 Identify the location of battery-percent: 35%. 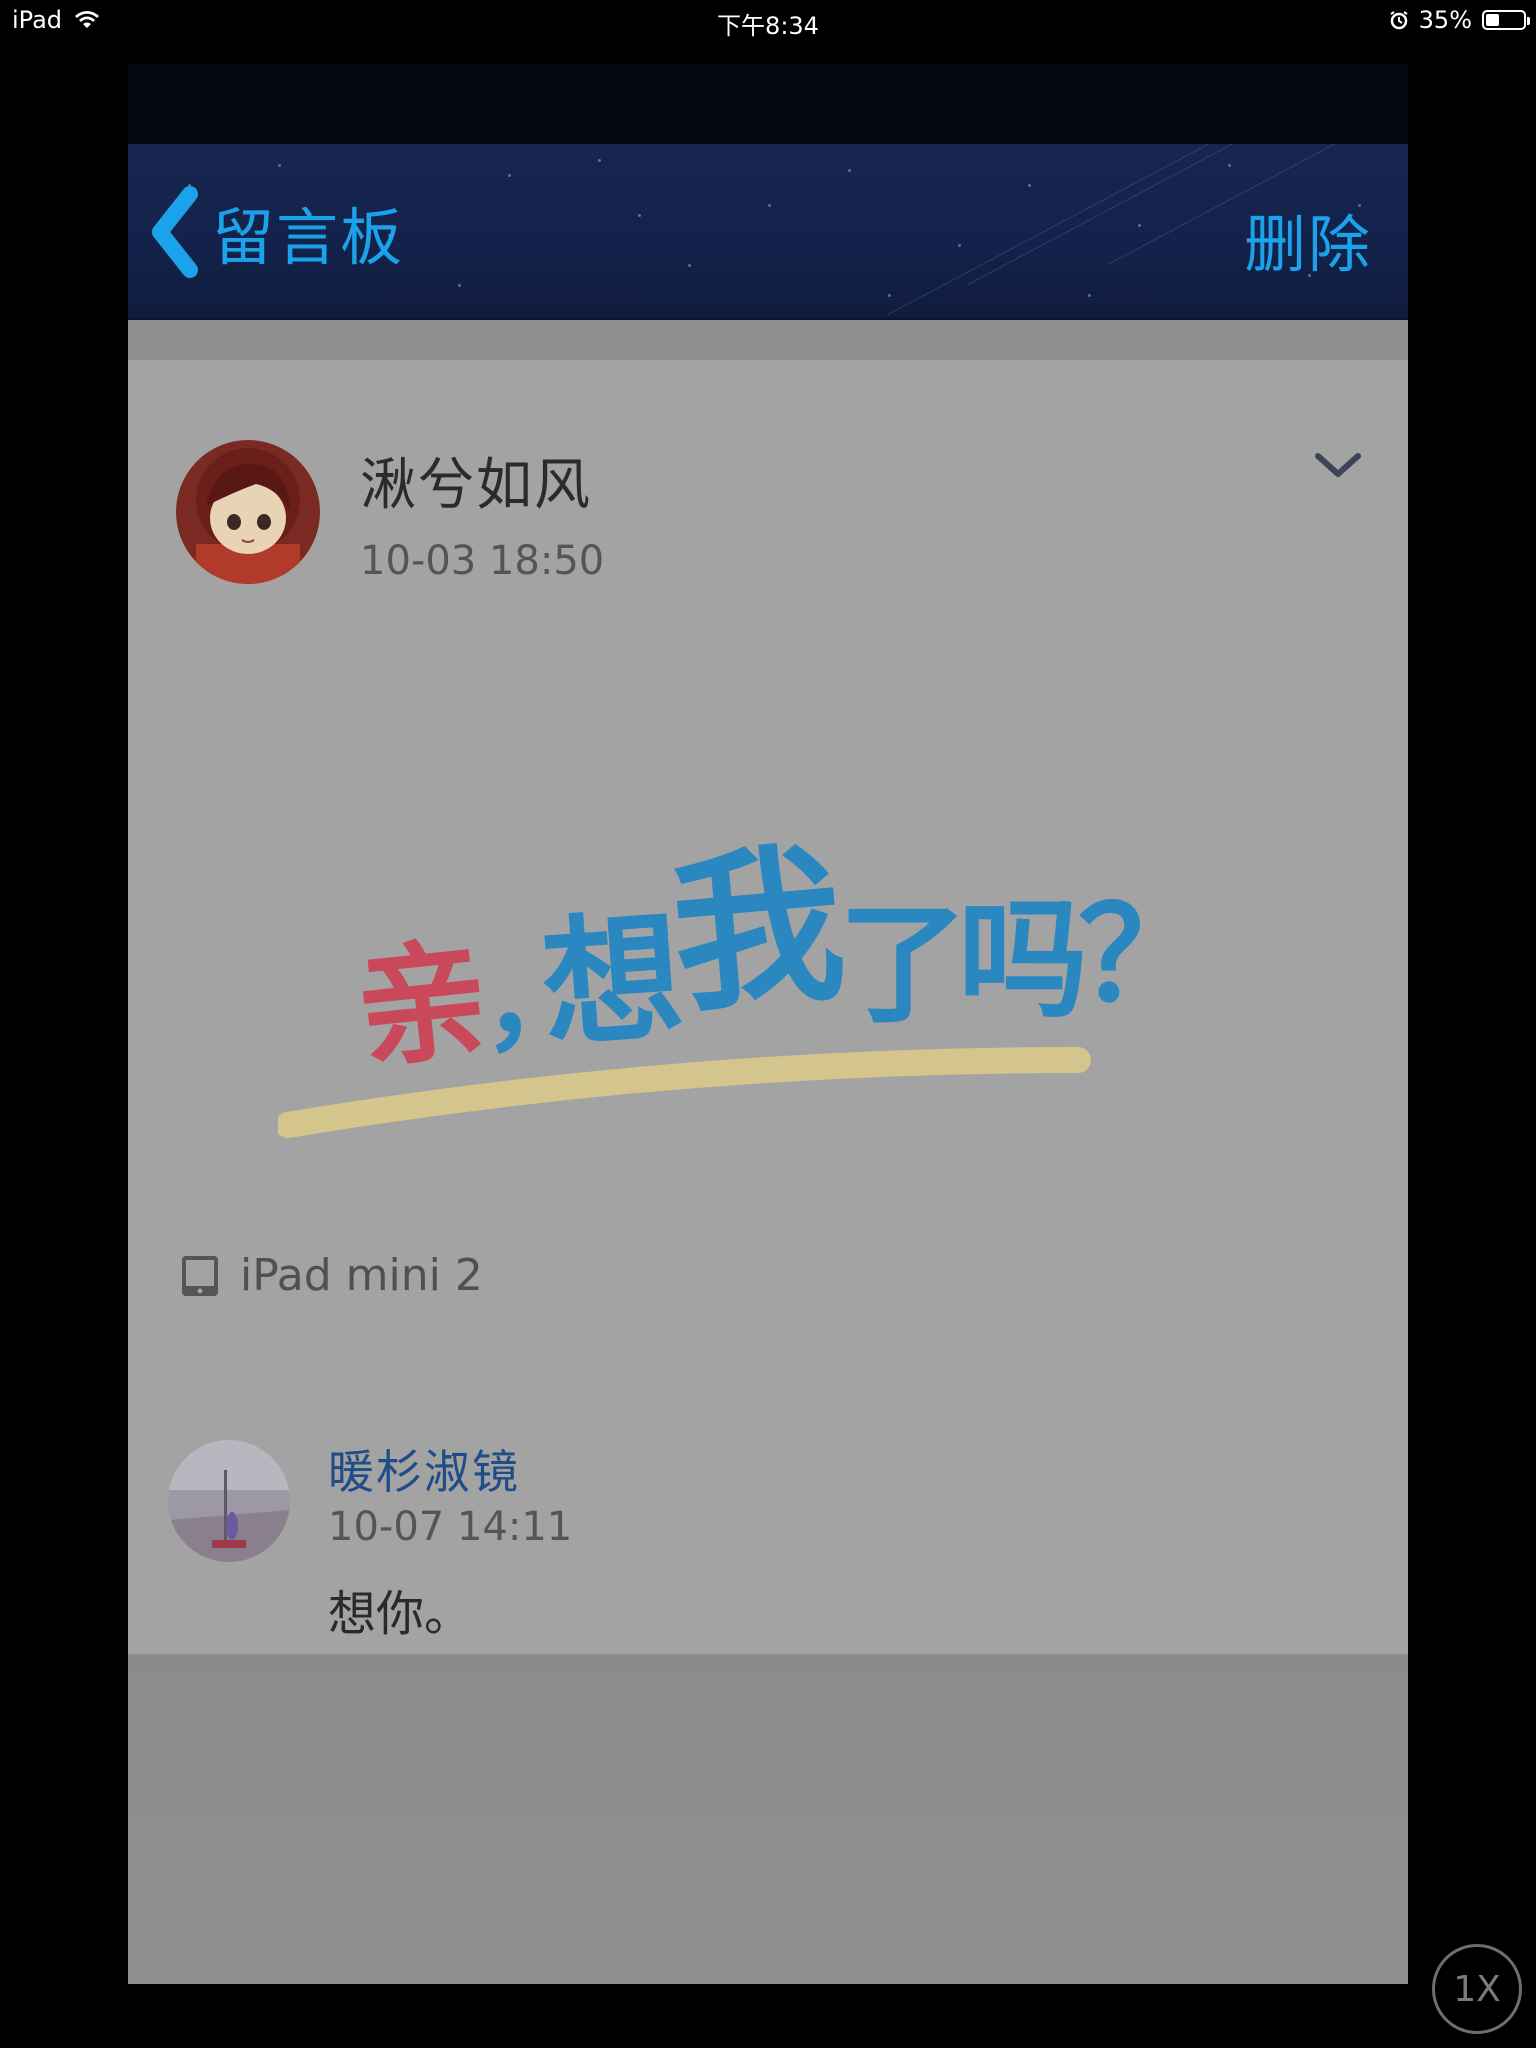
(1445, 20).